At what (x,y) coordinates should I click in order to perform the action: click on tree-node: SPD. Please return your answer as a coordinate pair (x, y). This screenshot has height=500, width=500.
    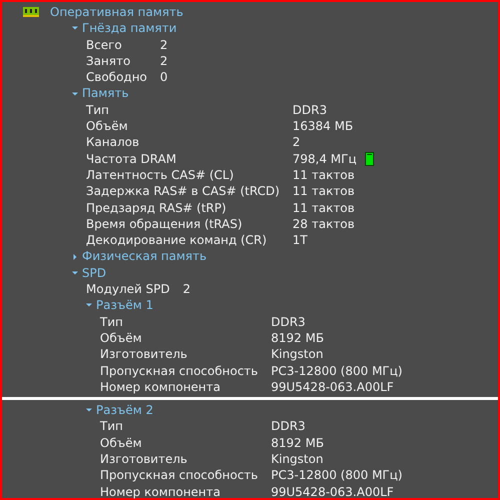
    Looking at the image, I should click on (94, 273).